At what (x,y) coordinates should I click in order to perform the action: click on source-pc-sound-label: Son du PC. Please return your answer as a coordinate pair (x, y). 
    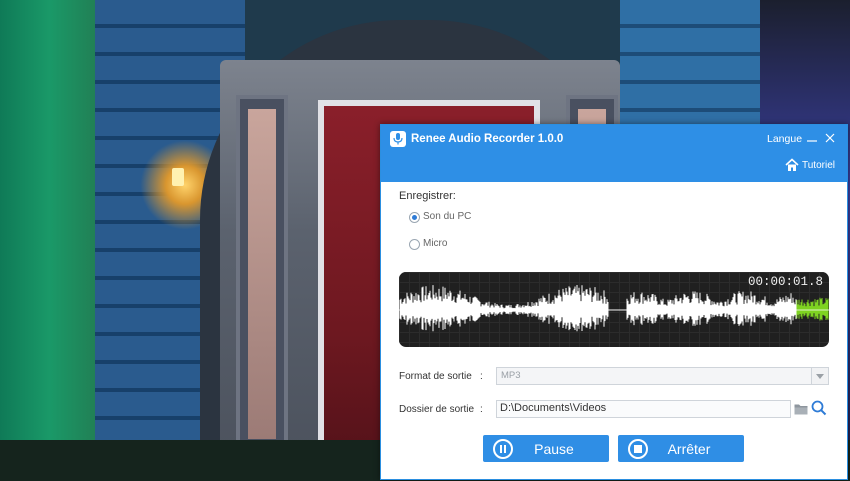
    Looking at the image, I should click on (447, 216).